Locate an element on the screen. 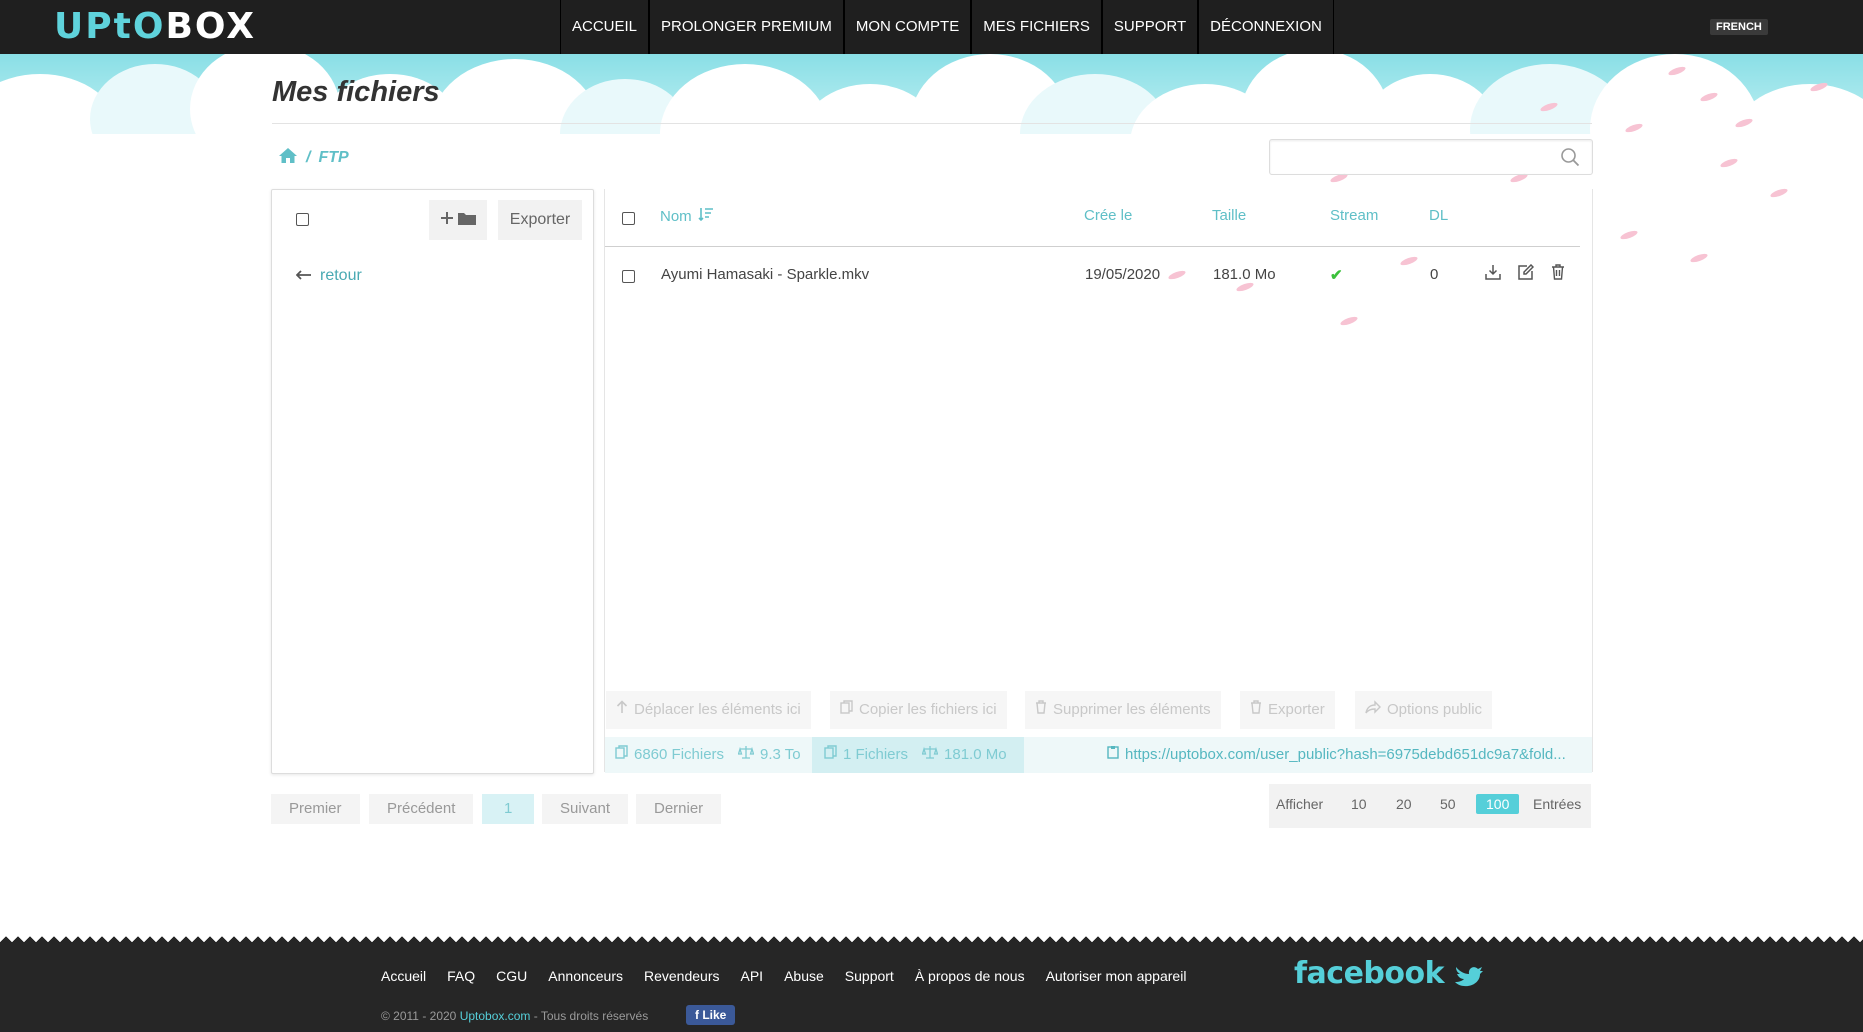  total-files: 6860 Fichiers is located at coordinates (679, 754).